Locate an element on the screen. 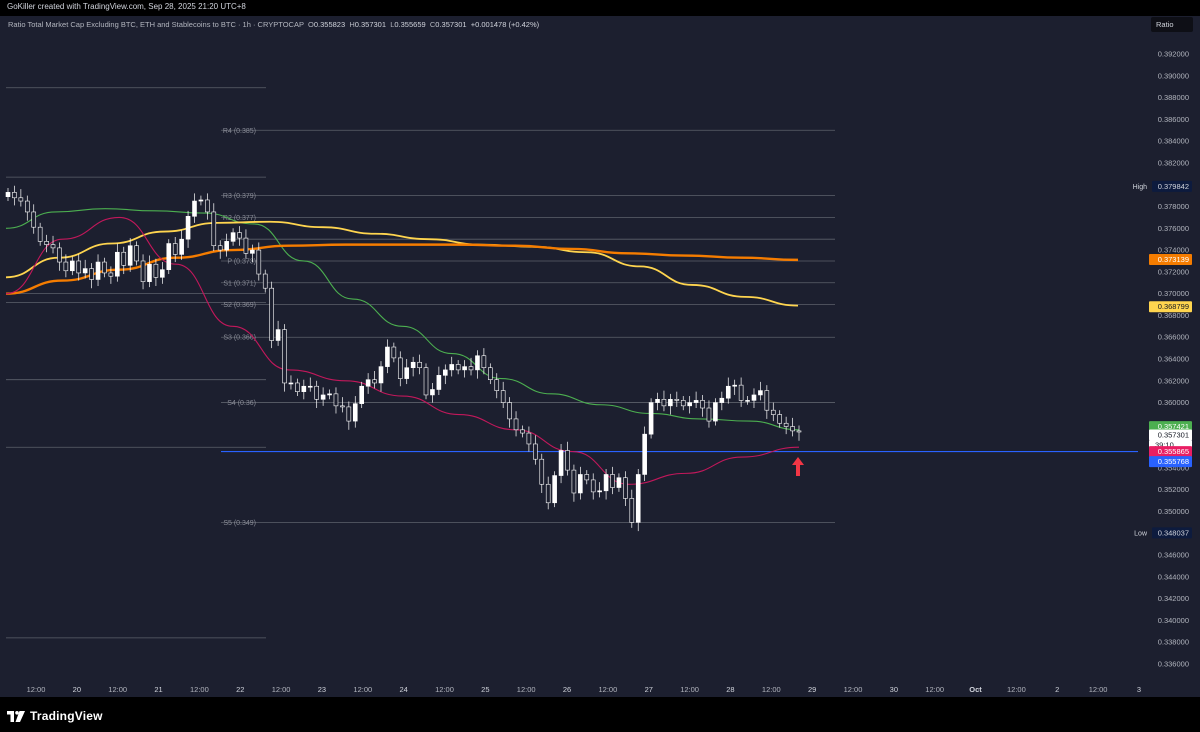  scale-mode-badge: Ratio is located at coordinates (1172, 24).